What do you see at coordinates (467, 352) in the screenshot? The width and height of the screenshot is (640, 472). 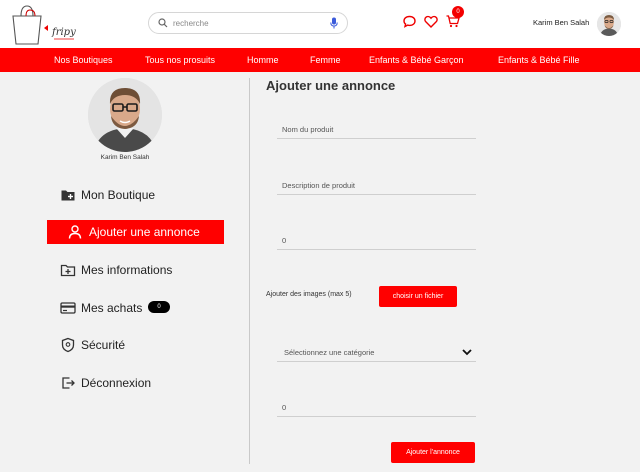 I see `chevron-down-icon` at bounding box center [467, 352].